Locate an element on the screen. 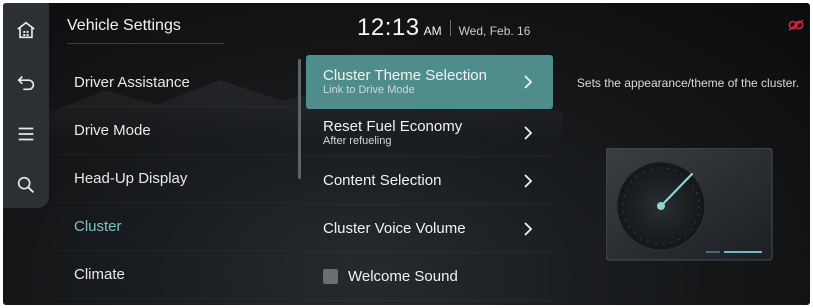 Image resolution: width=813 pixels, height=308 pixels. cluster-theme-preview is located at coordinates (689, 204).